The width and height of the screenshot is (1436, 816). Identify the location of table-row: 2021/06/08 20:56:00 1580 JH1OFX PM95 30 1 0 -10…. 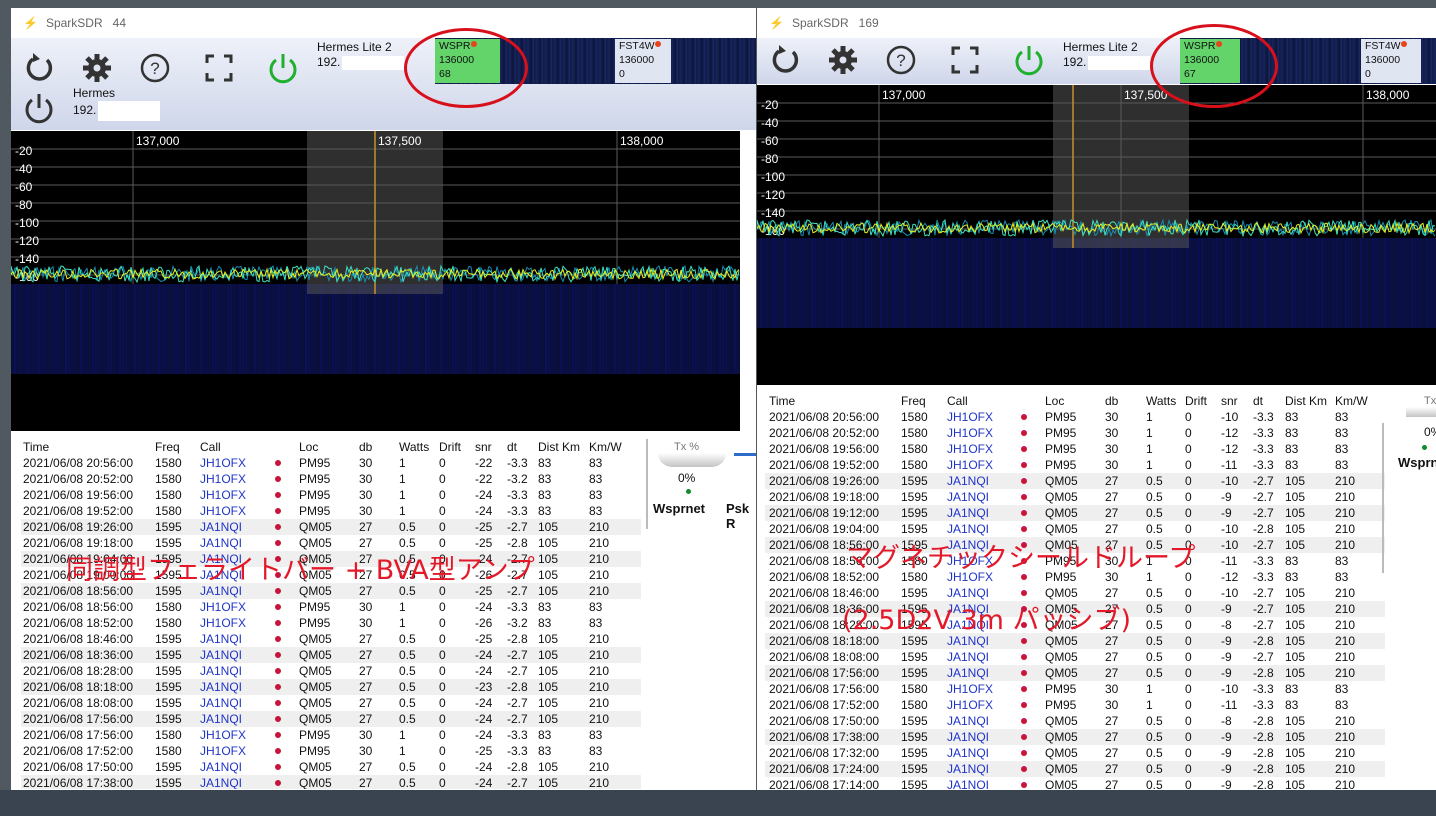
(1075, 417).